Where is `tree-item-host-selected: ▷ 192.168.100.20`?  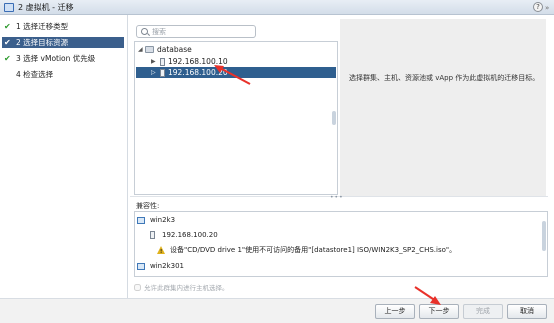 tree-item-host-selected: ▷ 192.168.100.20 is located at coordinates (236, 72).